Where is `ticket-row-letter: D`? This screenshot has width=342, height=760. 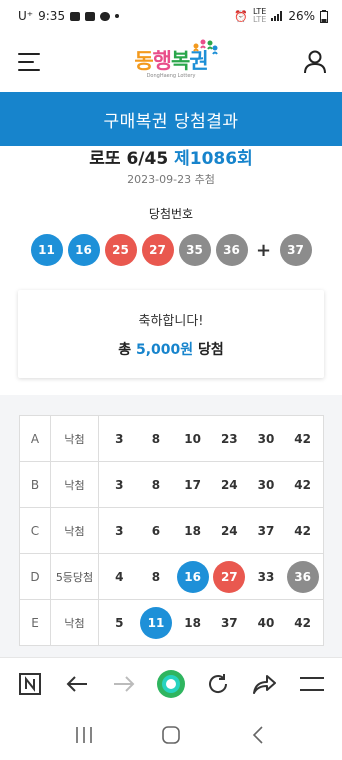 ticket-row-letter: D is located at coordinates (35, 576).